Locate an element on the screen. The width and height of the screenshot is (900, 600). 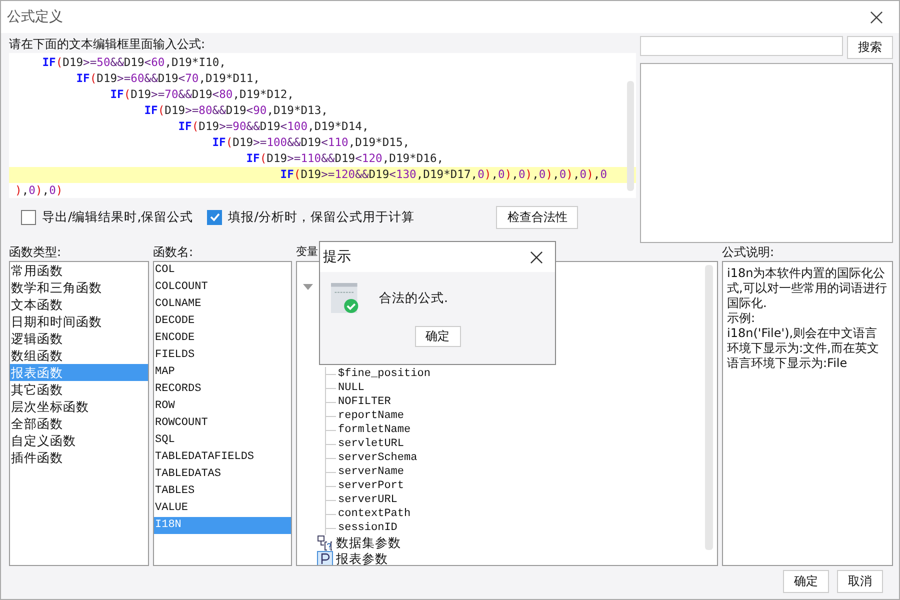
tree-item: sessionID is located at coordinates (368, 528).